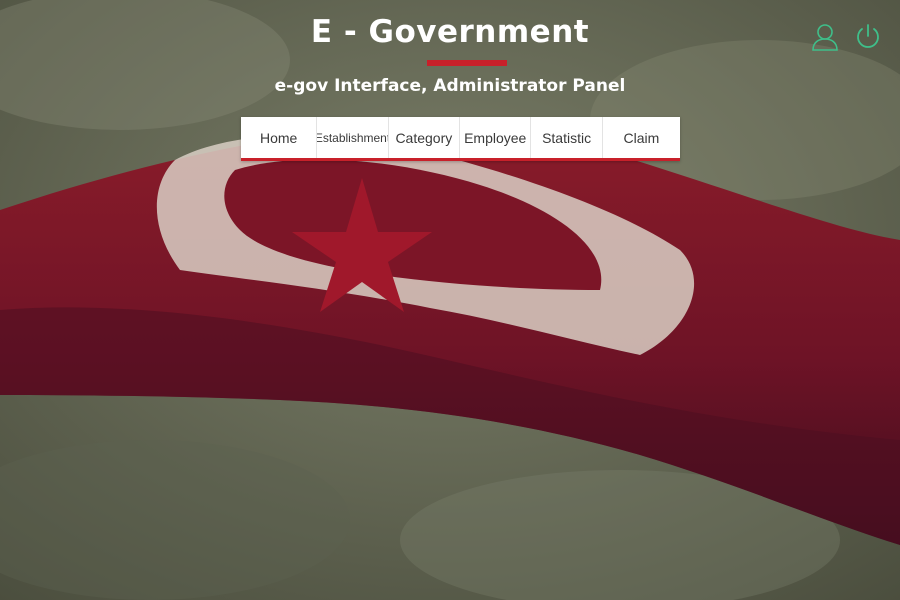 This screenshot has width=900, height=600. What do you see at coordinates (450, 32) in the screenshot?
I see `page-title: E - Government` at bounding box center [450, 32].